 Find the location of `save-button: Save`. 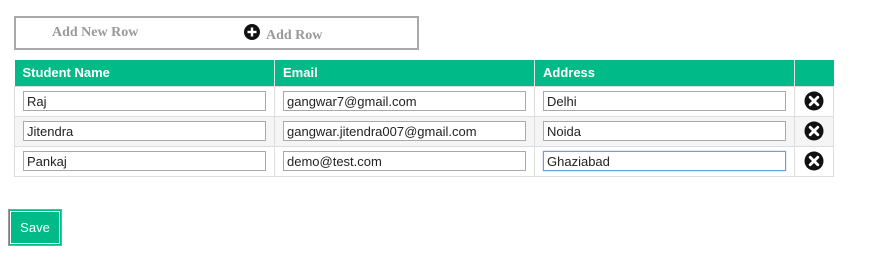

save-button: Save is located at coordinates (35, 227).